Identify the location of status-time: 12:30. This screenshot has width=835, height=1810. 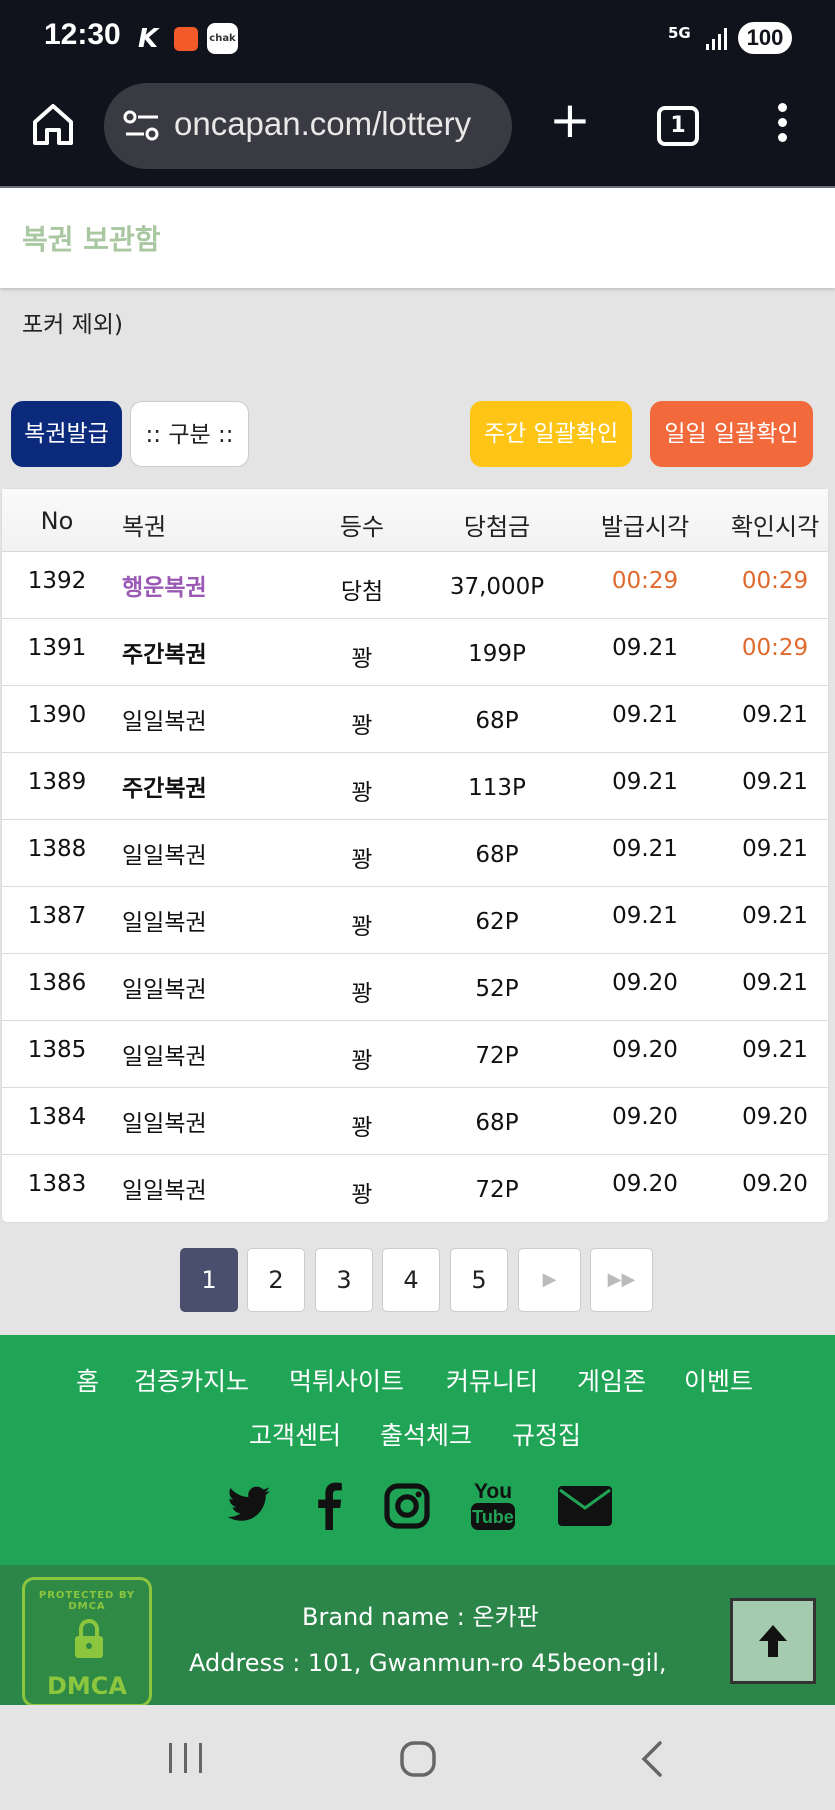
(82, 34).